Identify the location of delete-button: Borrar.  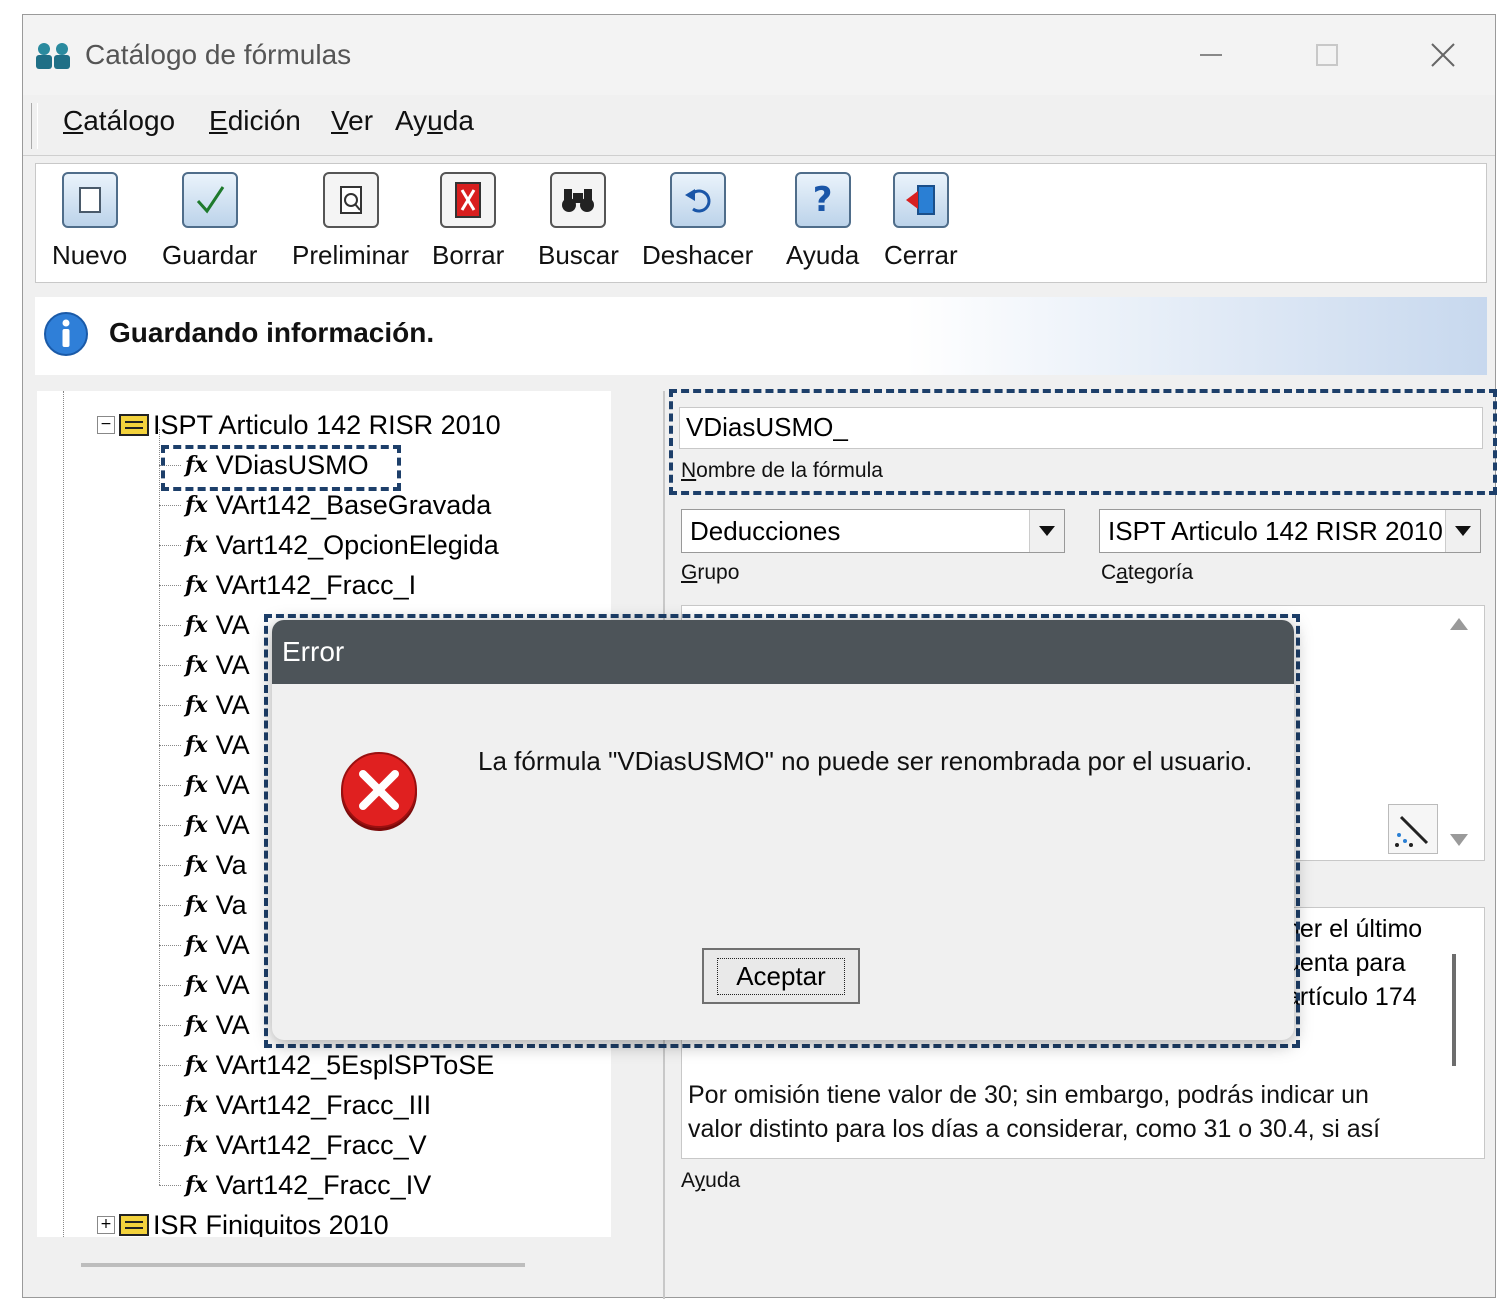
(468, 221).